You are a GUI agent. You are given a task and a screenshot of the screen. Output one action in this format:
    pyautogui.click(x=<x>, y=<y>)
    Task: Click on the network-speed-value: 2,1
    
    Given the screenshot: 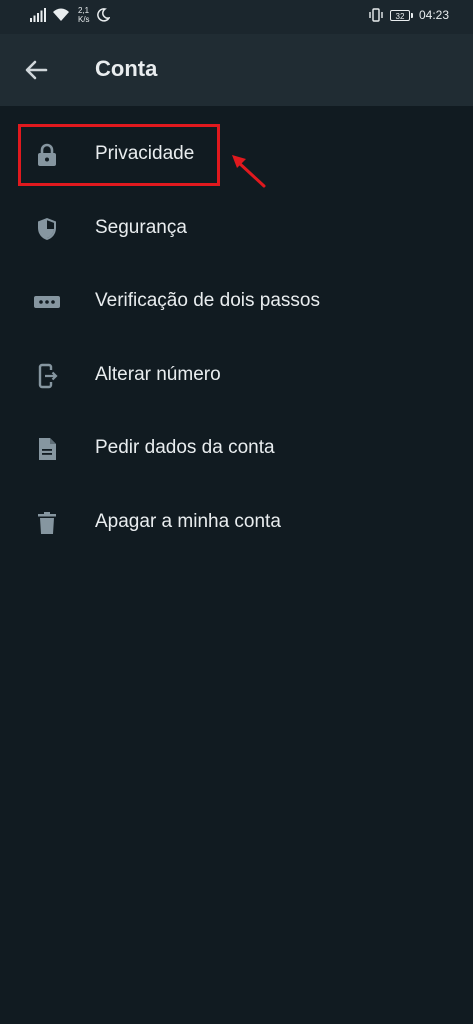 What is the action you would take?
    pyautogui.click(x=84, y=10)
    